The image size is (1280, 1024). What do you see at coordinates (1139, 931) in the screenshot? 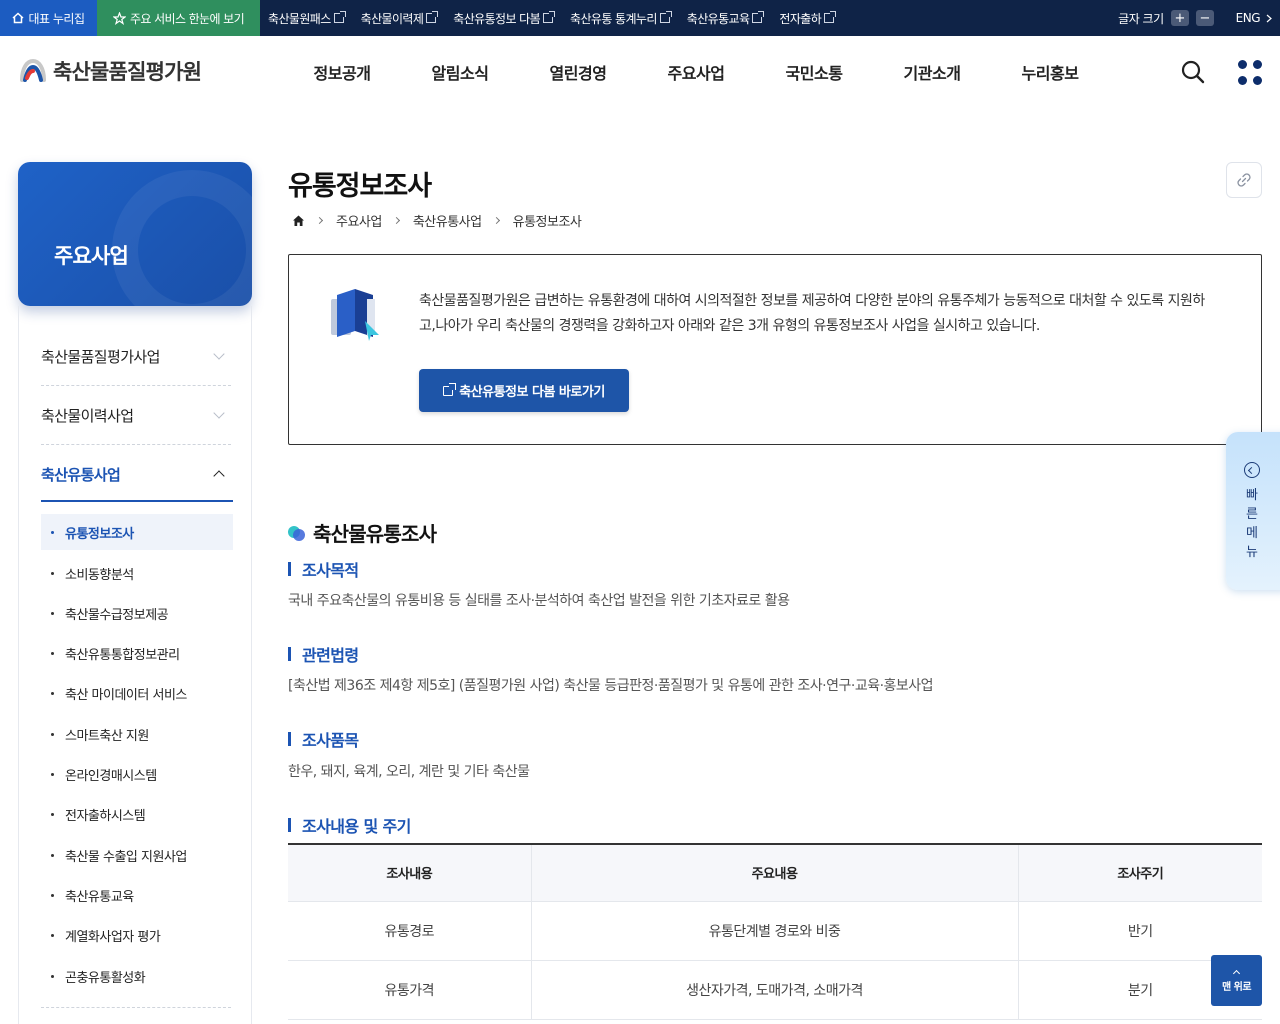
I see `table-cell: 반기` at bounding box center [1139, 931].